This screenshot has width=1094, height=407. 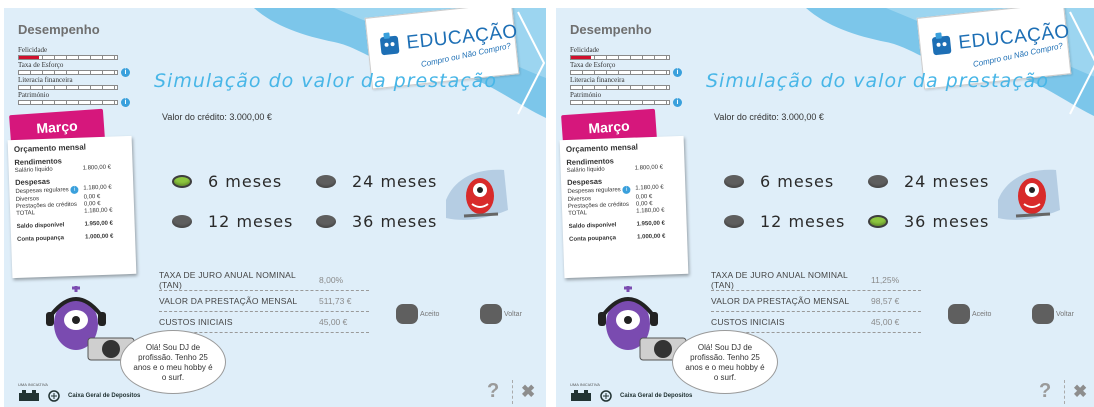 I want to click on performance-metric: Felicidade, so click(x=74, y=53).